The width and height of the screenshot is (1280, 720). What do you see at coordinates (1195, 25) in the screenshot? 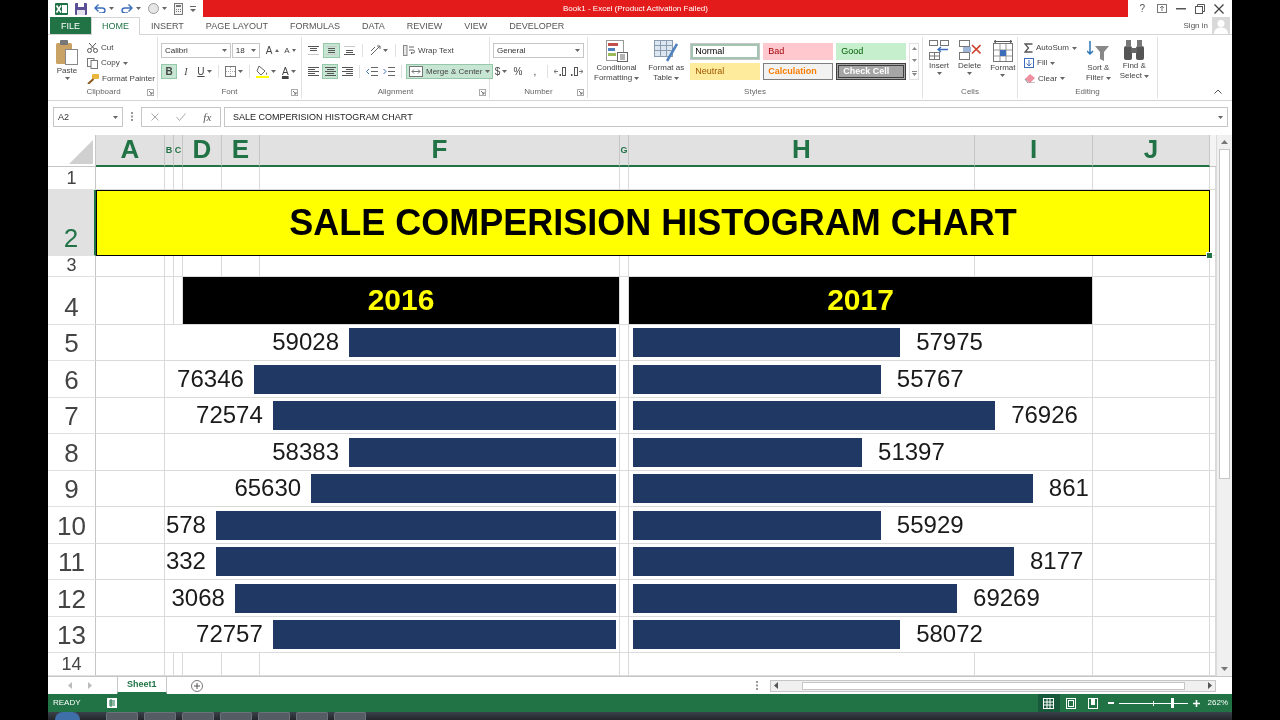
I see `sign-in-link: Sign in` at bounding box center [1195, 25].